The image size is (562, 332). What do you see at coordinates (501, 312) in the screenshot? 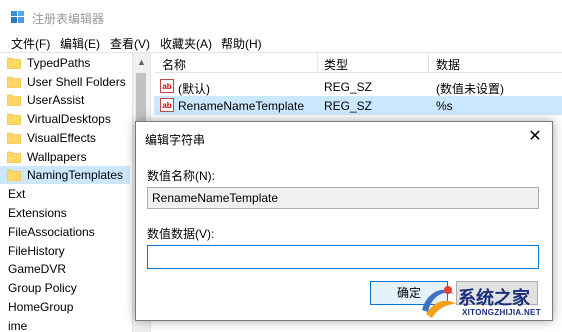
I see `watermark-url: XITONGZHIJIA.NET` at bounding box center [501, 312].